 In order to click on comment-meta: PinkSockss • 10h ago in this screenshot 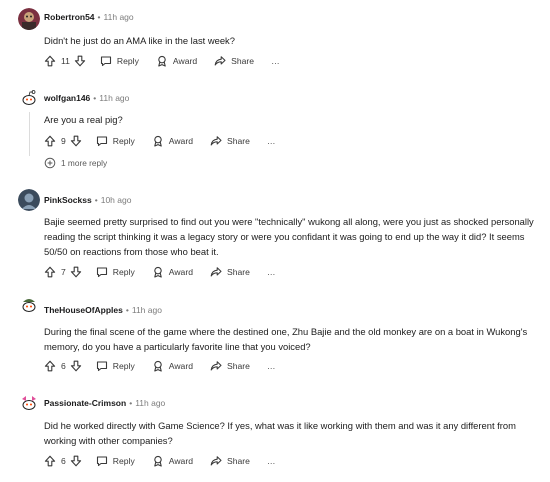, I will do `click(87, 200)`.